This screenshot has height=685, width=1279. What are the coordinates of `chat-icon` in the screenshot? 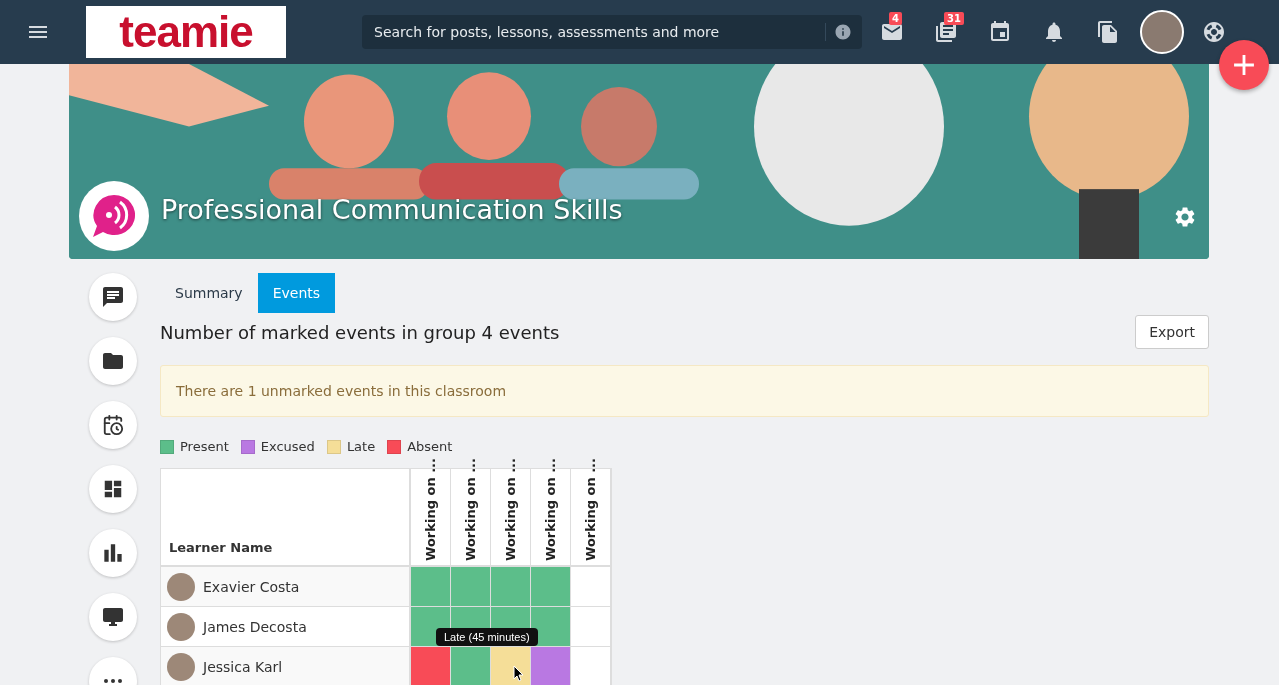 It's located at (113, 297).